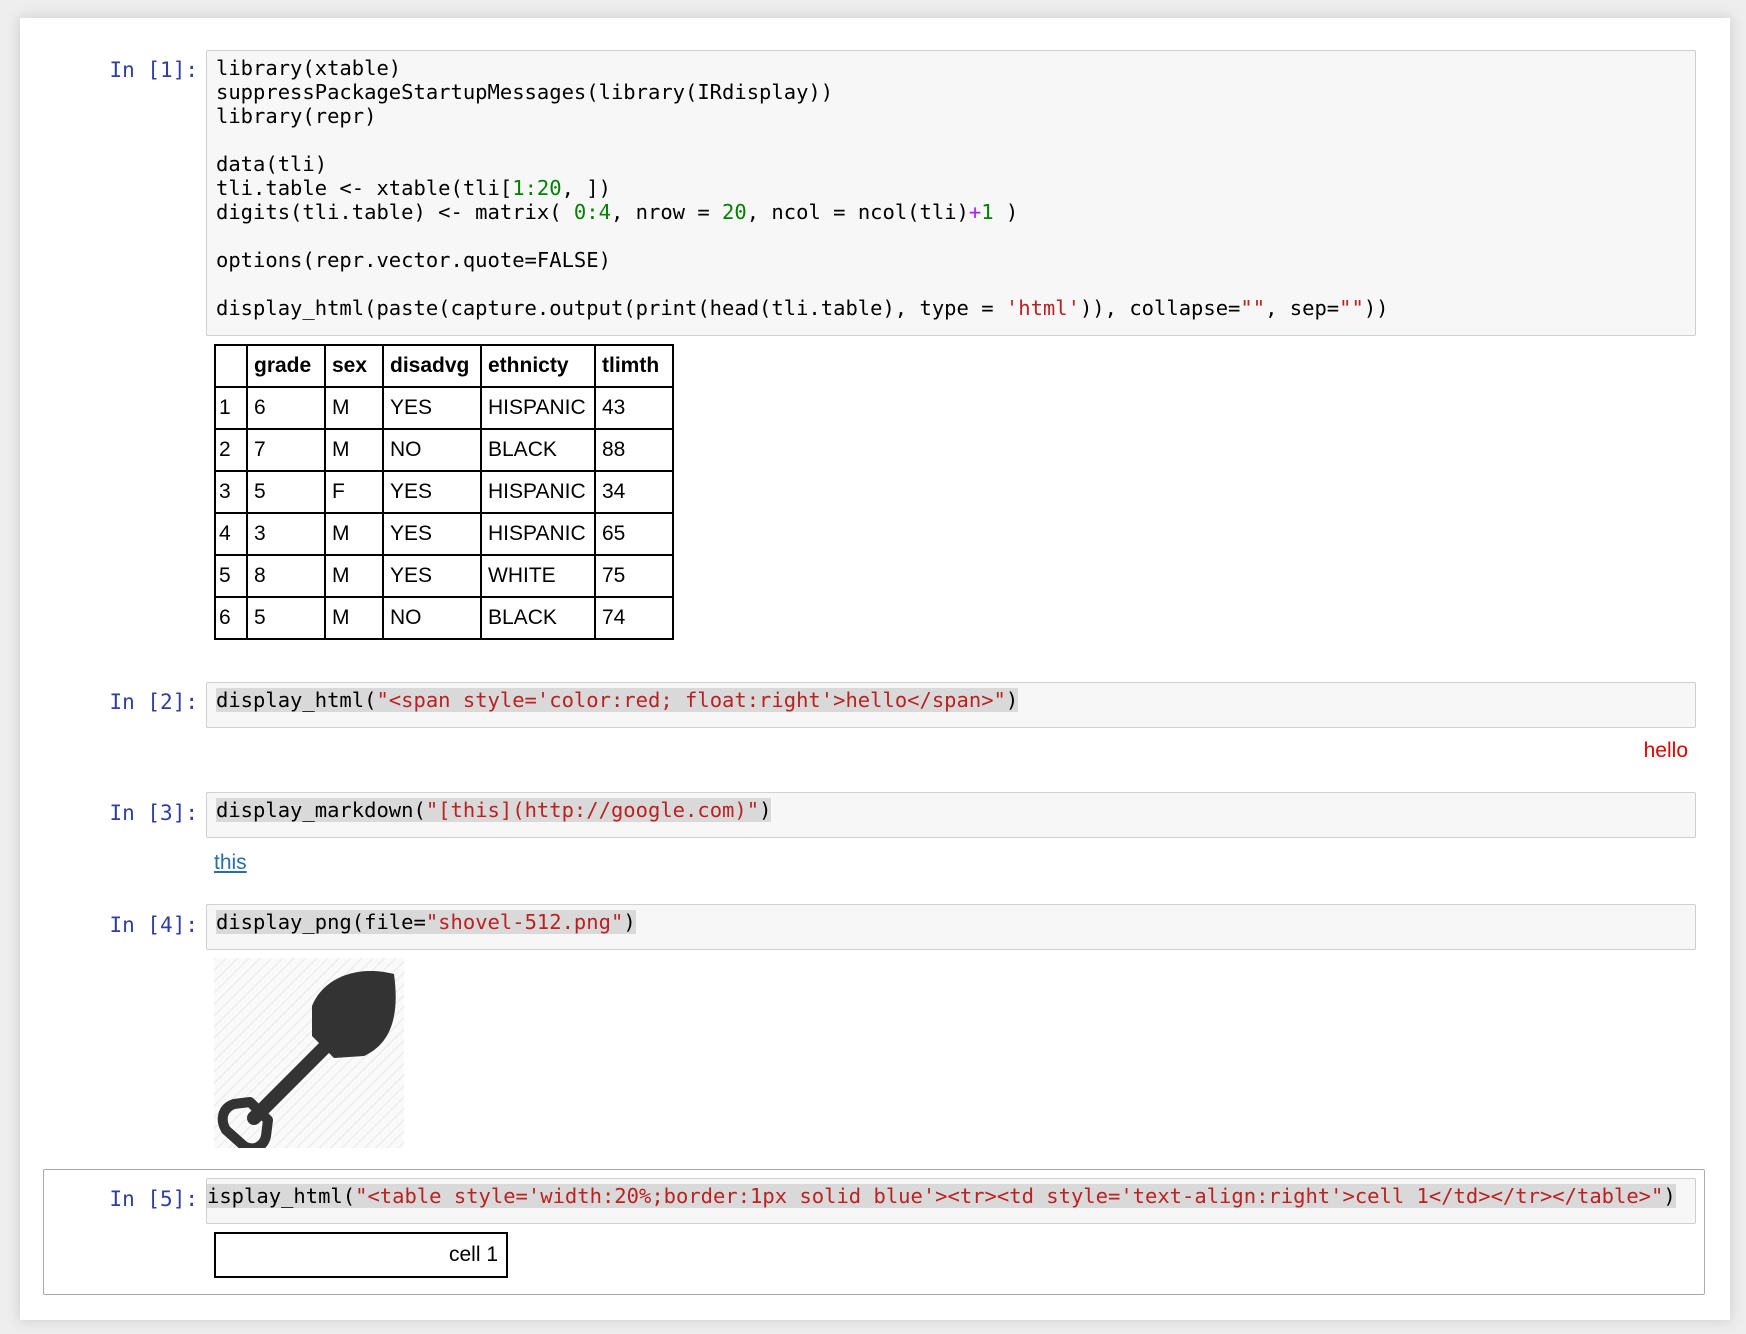 This screenshot has width=1746, height=1334. I want to click on table-cell: 1, so click(231, 408).